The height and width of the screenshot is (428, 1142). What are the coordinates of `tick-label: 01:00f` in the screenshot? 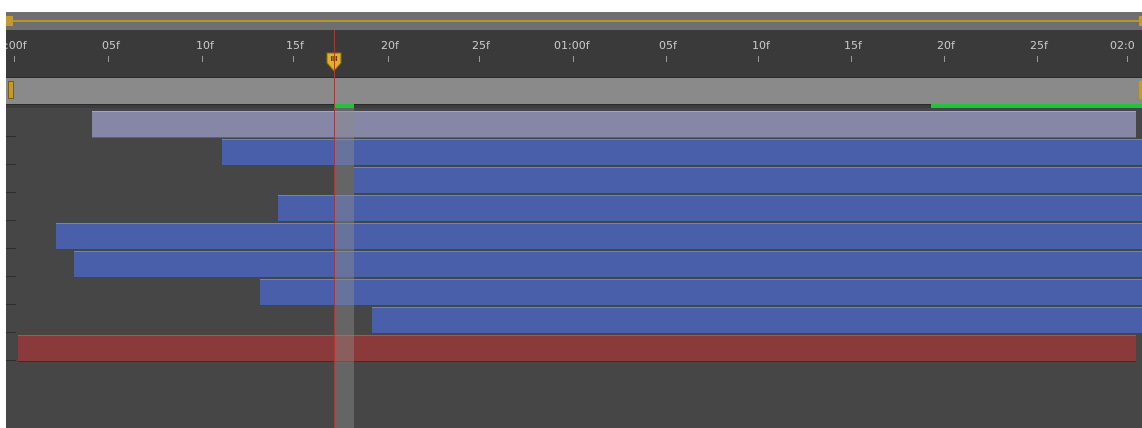 It's located at (572, 45).